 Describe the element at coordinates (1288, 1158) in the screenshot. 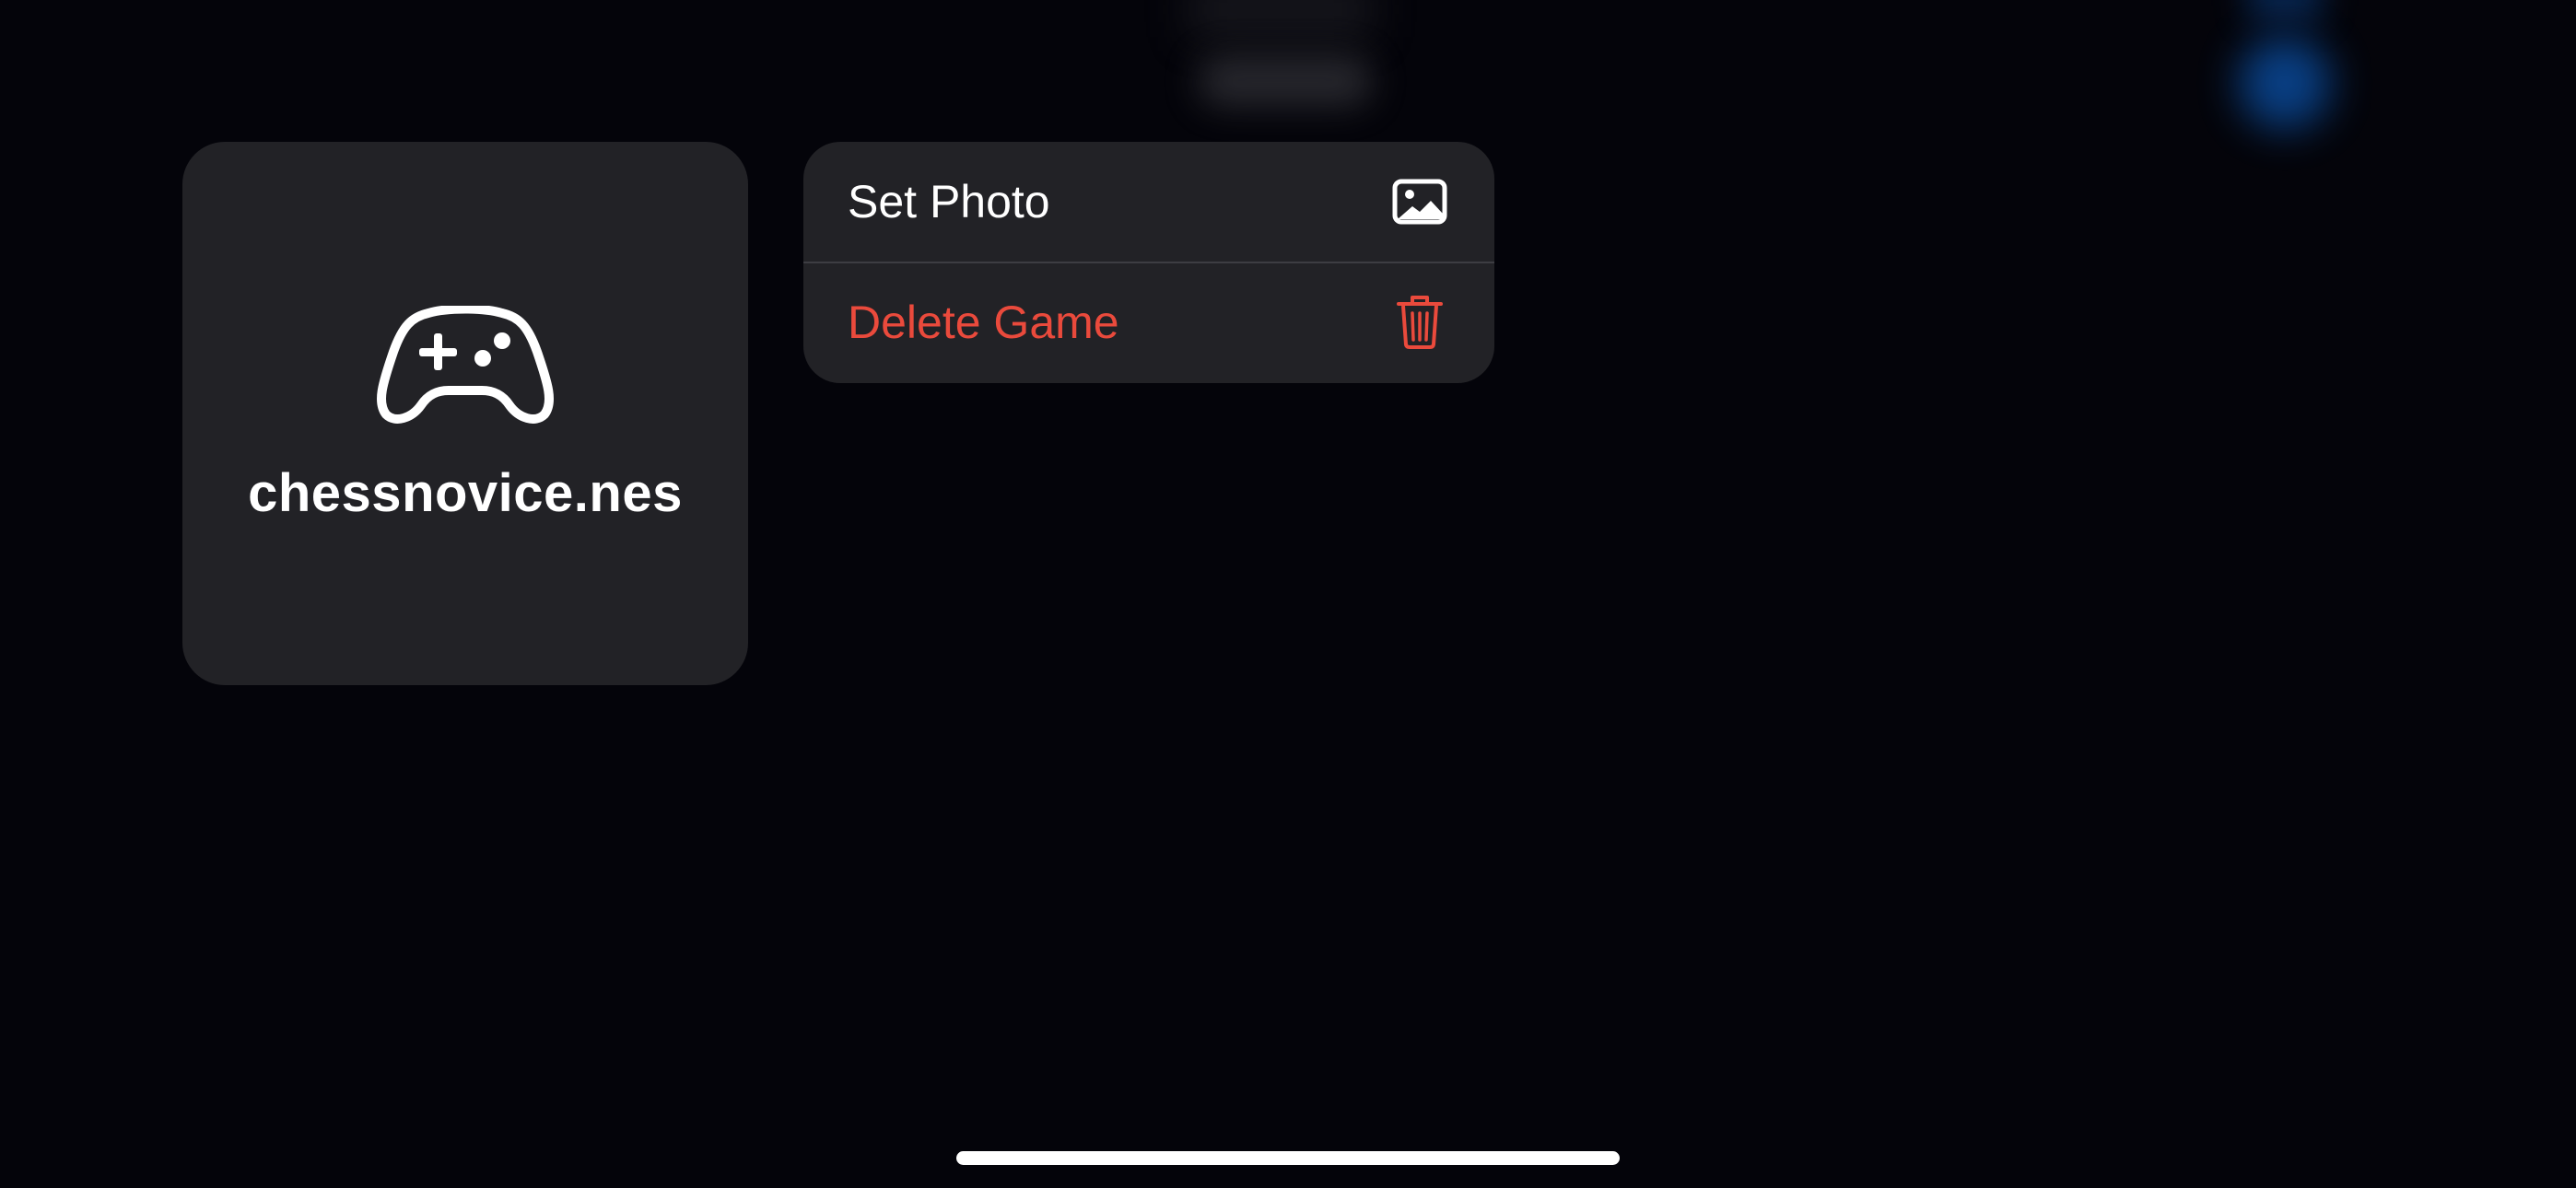

I see `home-indicator` at that location.